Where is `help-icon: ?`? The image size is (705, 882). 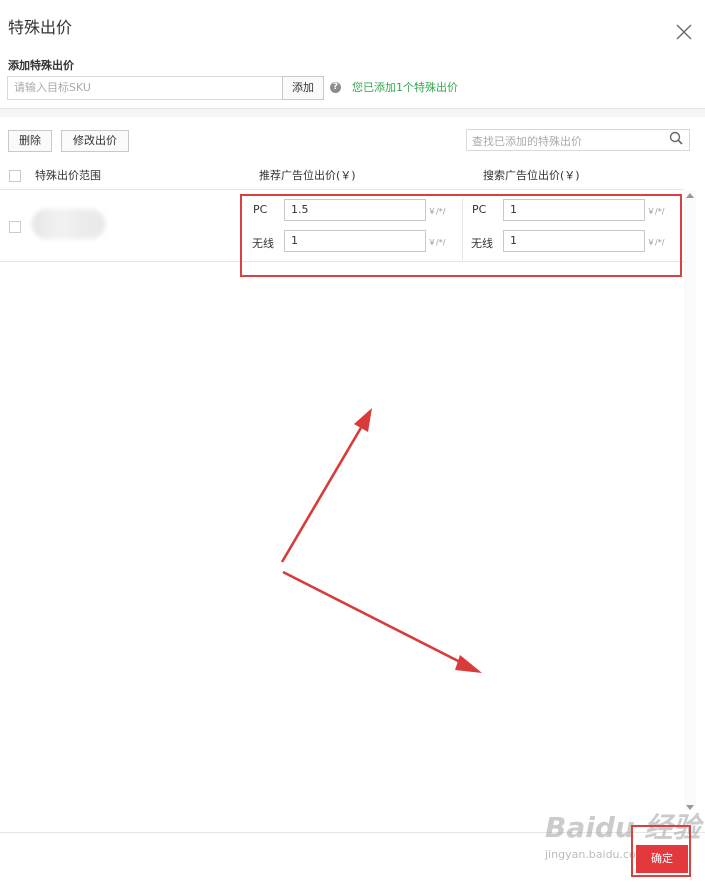 help-icon: ? is located at coordinates (335, 87).